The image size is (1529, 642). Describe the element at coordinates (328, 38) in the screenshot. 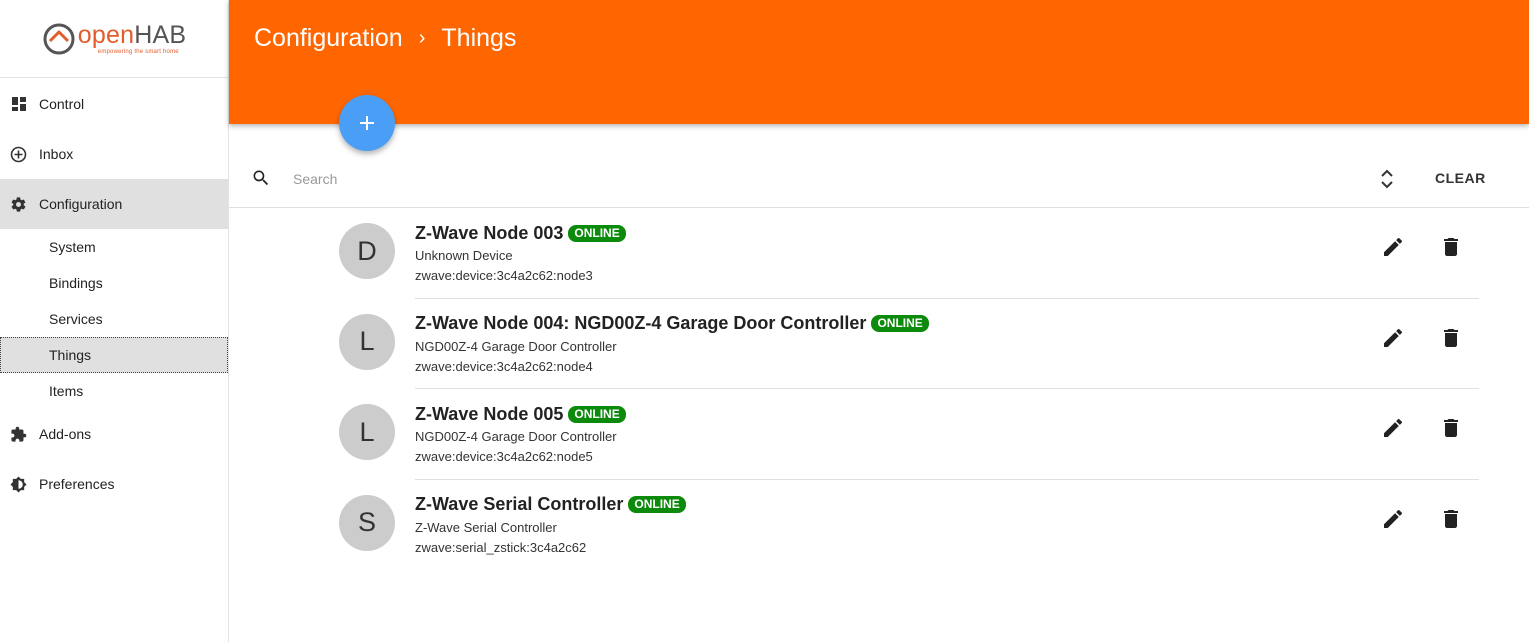

I see `breadcrumb-configuration: Configuration` at that location.